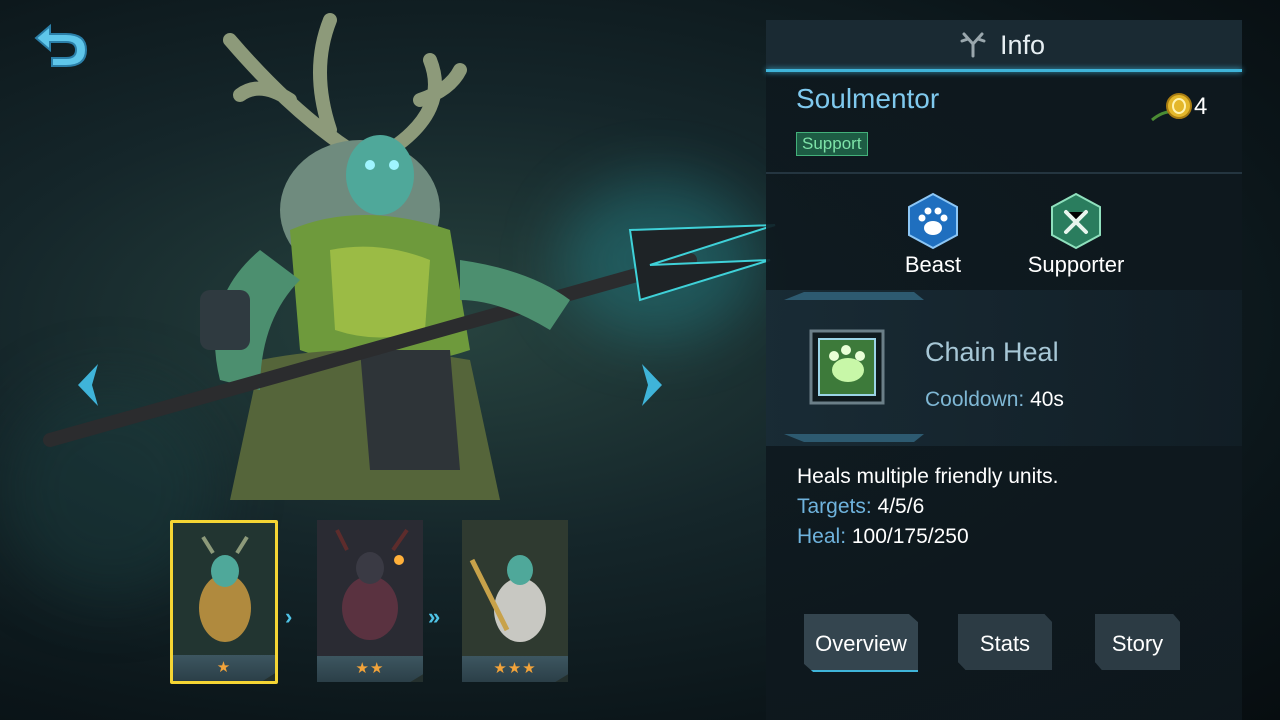 The height and width of the screenshot is (720, 1280). What do you see at coordinates (975, 399) in the screenshot?
I see `cooldown-label: Cooldown:` at bounding box center [975, 399].